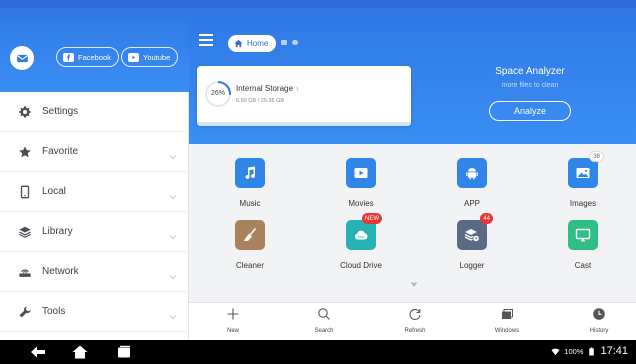 The width and height of the screenshot is (636, 364). I want to click on toolbar-label: Windows, so click(507, 331).